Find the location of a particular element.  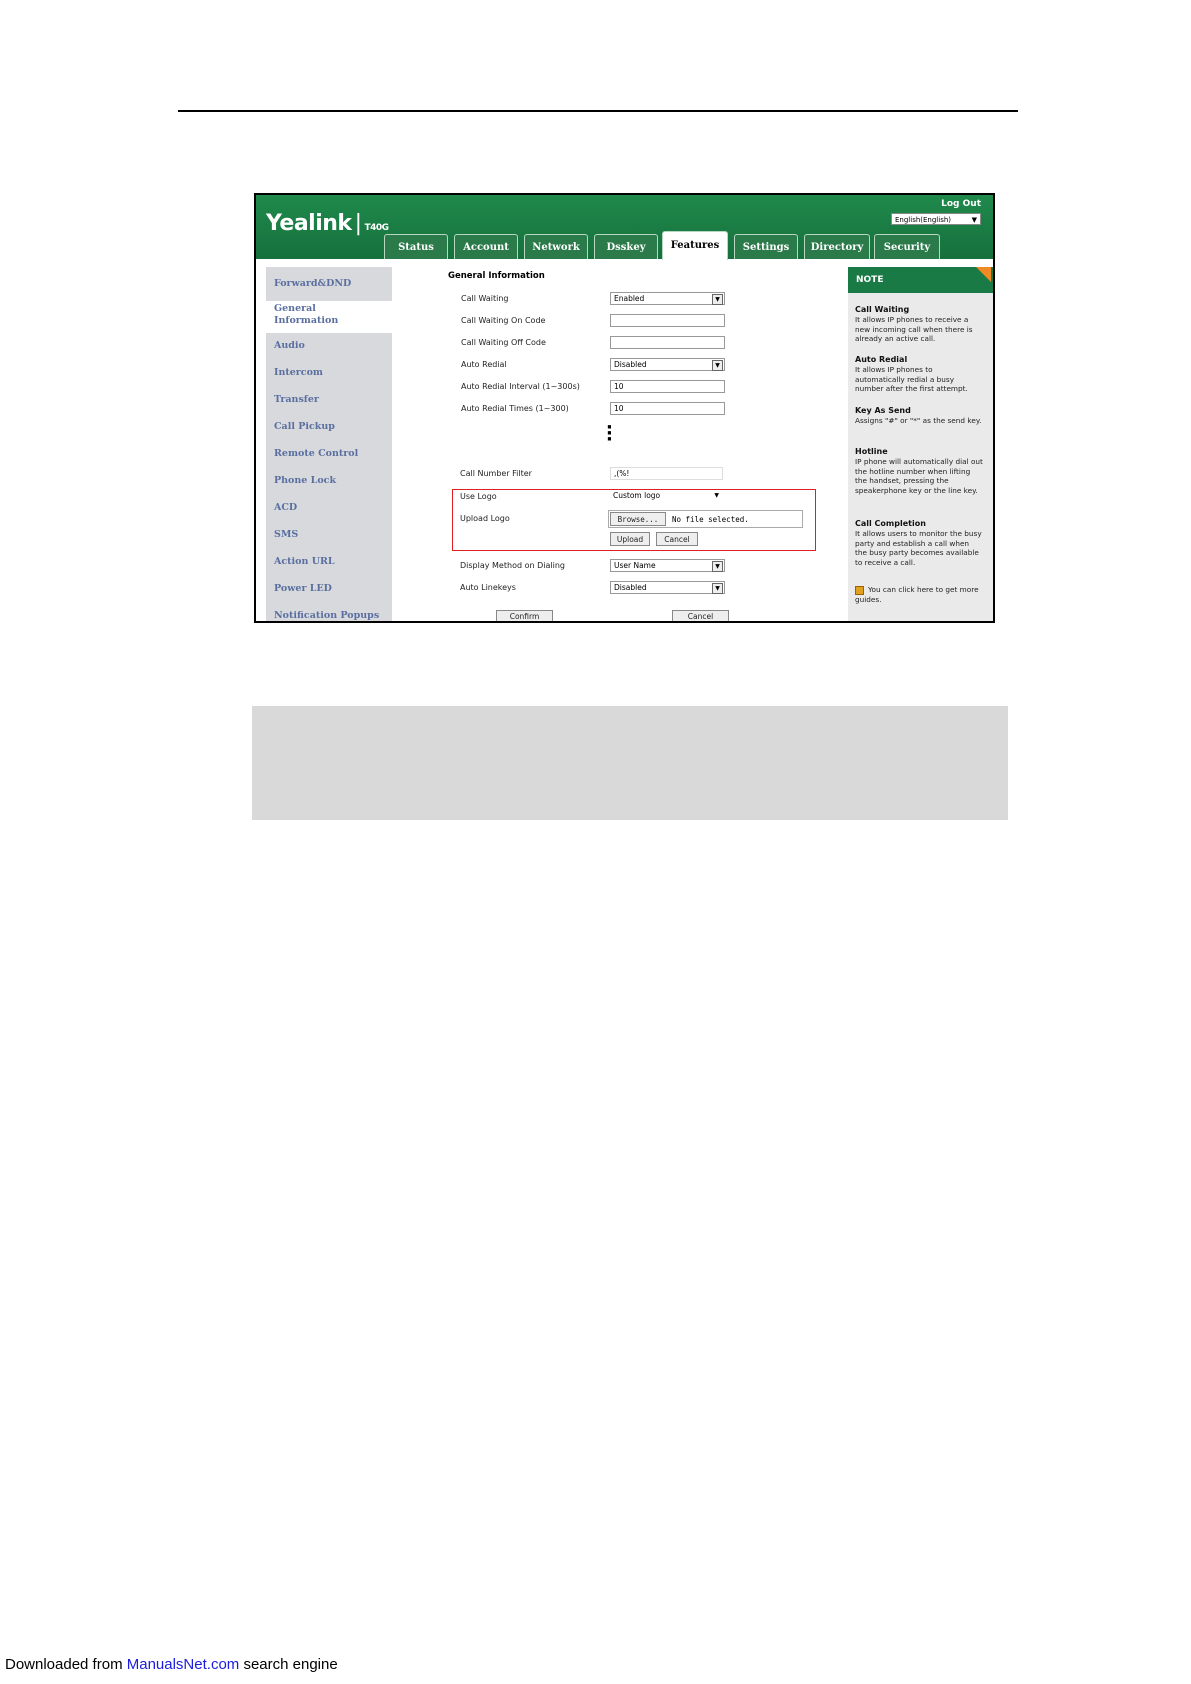

sidebar-item-general-information: General Information is located at coordinates (324, 315).